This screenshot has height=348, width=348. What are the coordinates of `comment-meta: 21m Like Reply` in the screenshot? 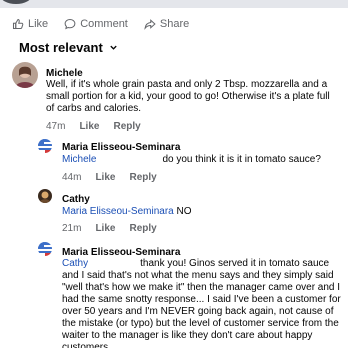 It's located at (109, 228).